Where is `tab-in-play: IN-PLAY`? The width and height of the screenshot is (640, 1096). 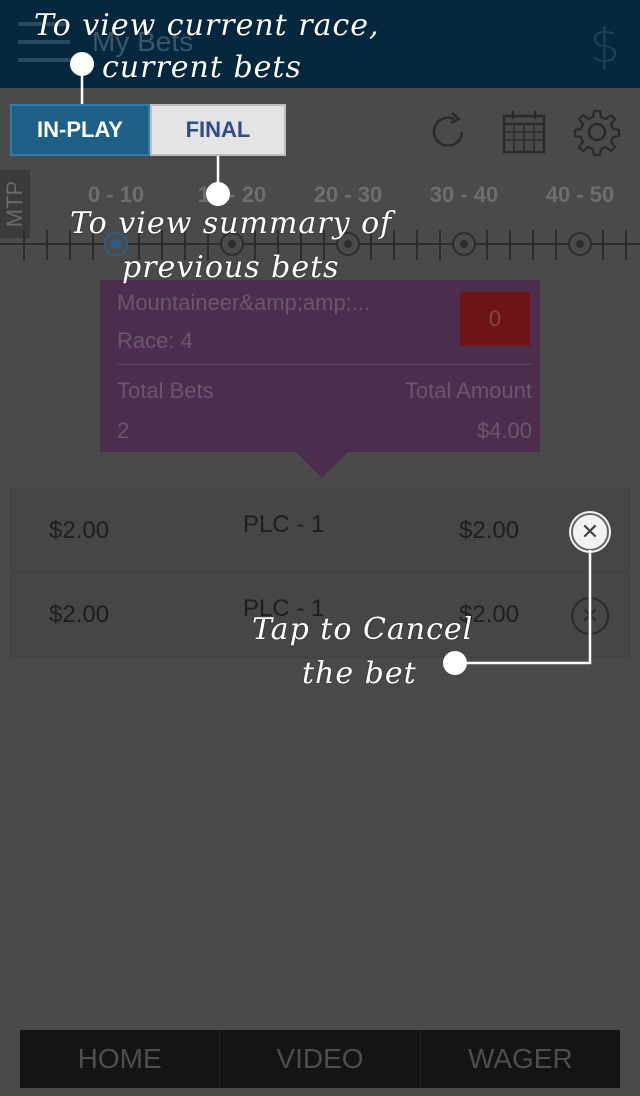
tab-in-play: IN-PLAY is located at coordinates (80, 130).